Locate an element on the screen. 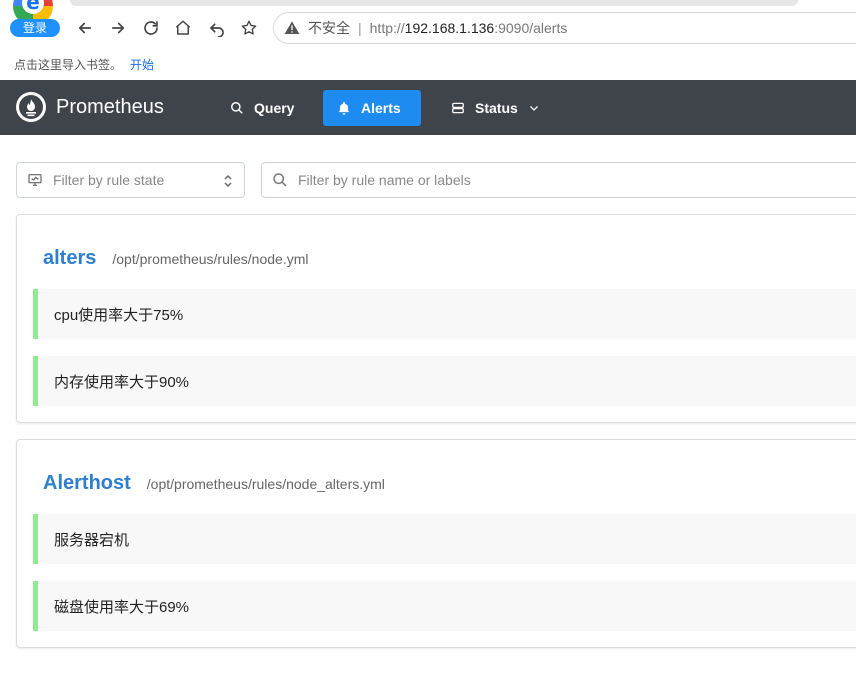 This screenshot has width=856, height=697. url-host: 192.168.1.136 is located at coordinates (449, 28).